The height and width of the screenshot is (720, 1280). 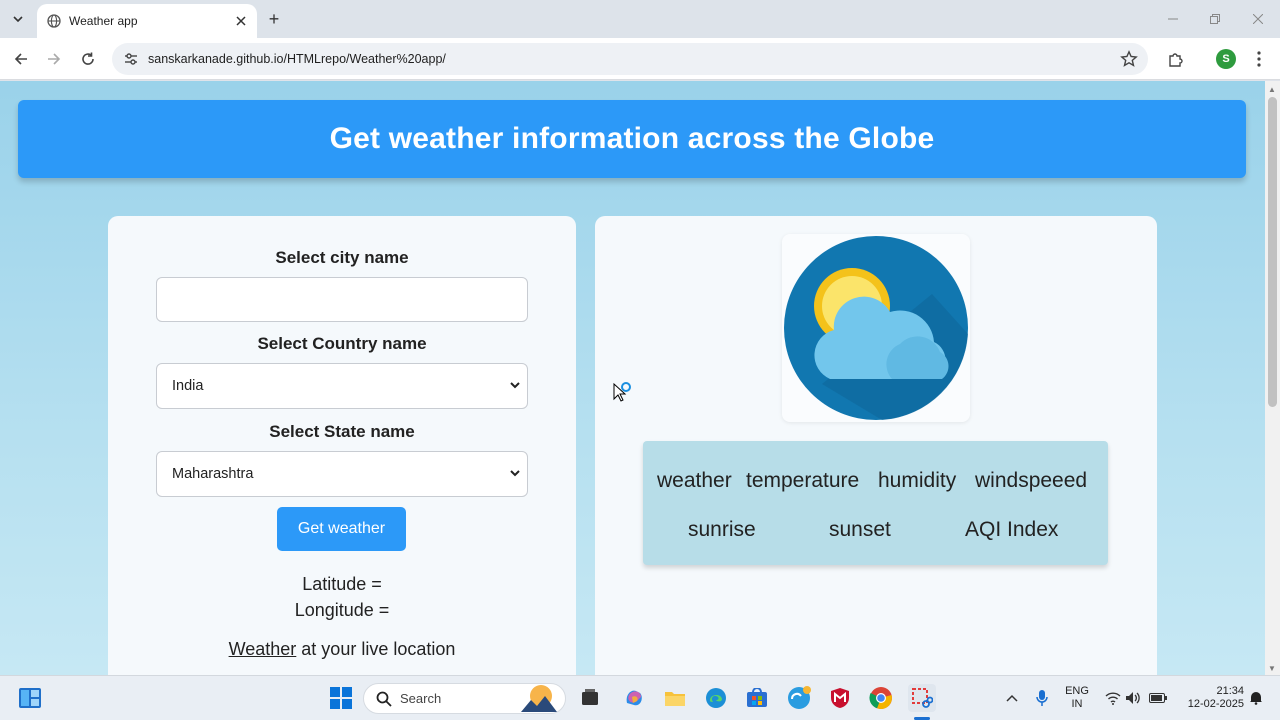 I want to click on language-region: IN, so click(x=1077, y=704).